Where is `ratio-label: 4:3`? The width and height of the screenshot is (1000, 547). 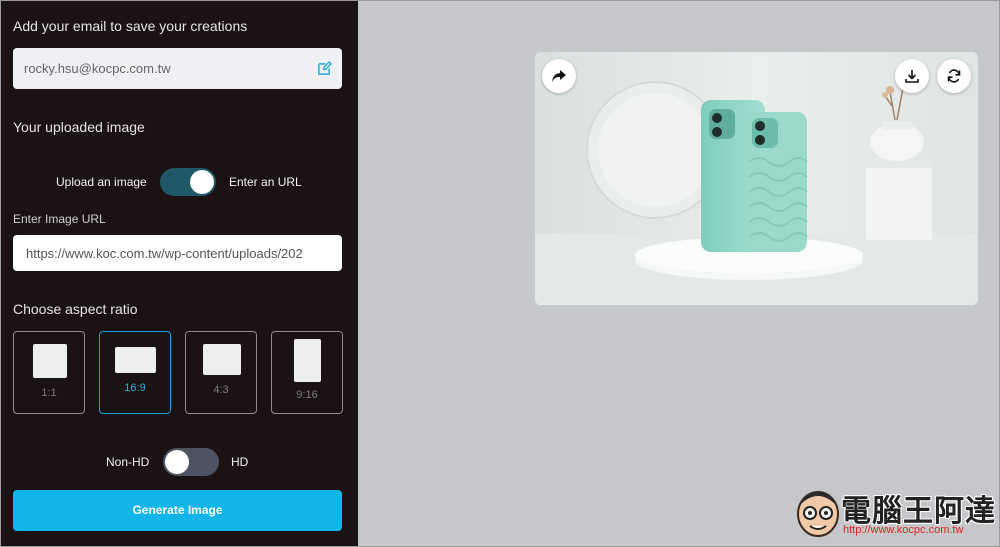 ratio-label: 4:3 is located at coordinates (221, 390).